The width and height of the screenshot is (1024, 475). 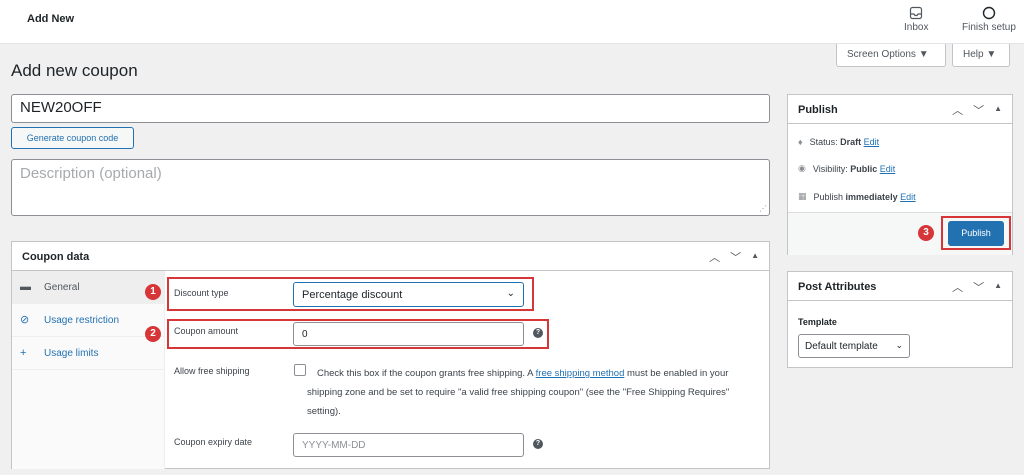 I want to click on help-tab: Help ▼, so click(x=981, y=55).